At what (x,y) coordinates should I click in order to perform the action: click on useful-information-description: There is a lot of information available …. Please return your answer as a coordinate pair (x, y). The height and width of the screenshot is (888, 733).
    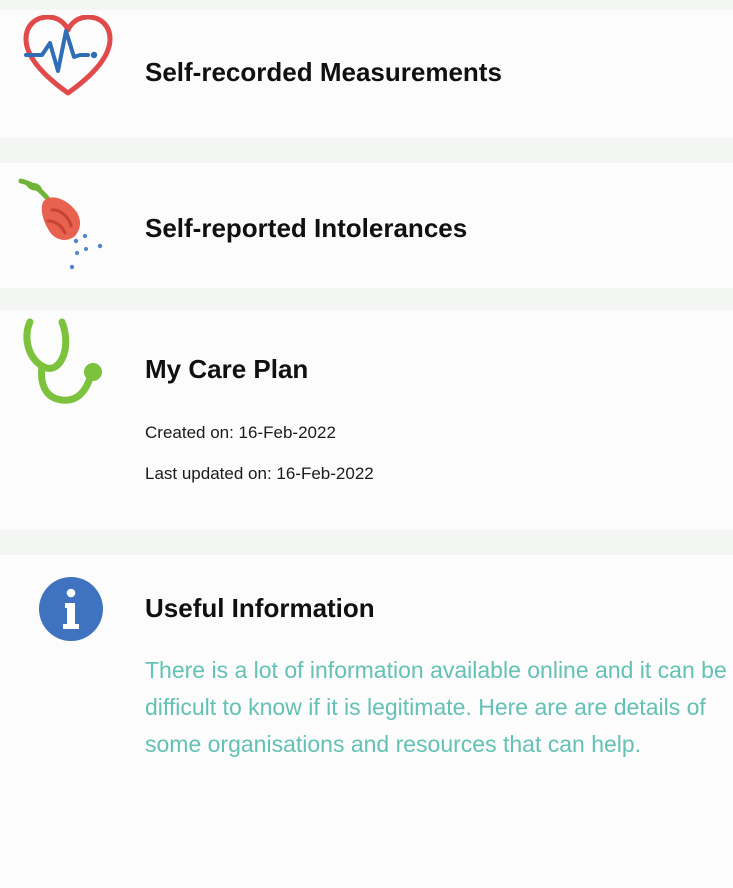
    Looking at the image, I should click on (436, 707).